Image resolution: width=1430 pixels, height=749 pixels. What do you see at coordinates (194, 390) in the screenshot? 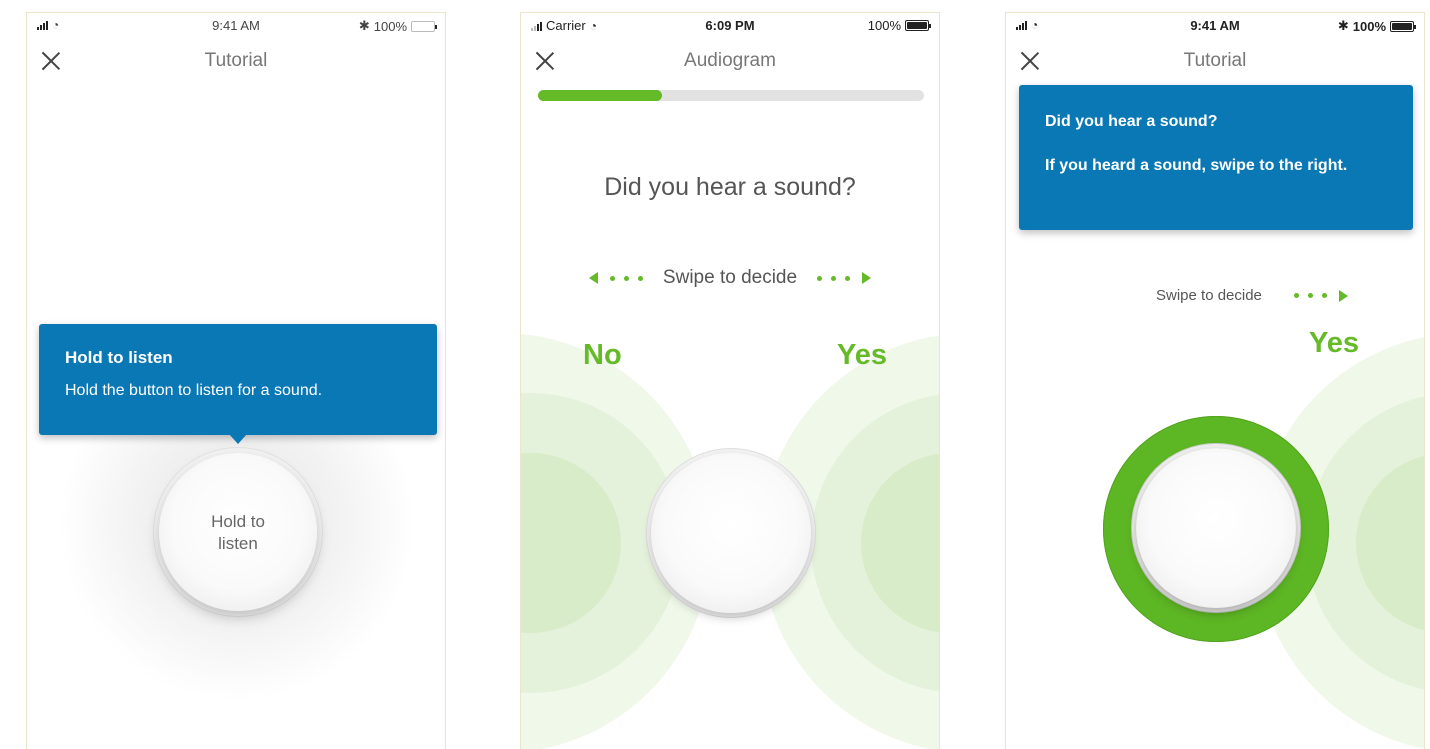
I see `tooltip-body: Hold the button to listen for a sound.` at bounding box center [194, 390].